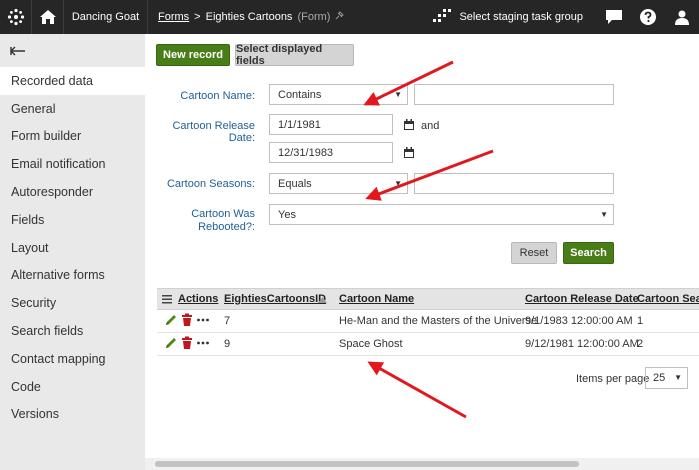 The height and width of the screenshot is (470, 699). Describe the element at coordinates (442, 17) in the screenshot. I see `staging-icon` at that location.